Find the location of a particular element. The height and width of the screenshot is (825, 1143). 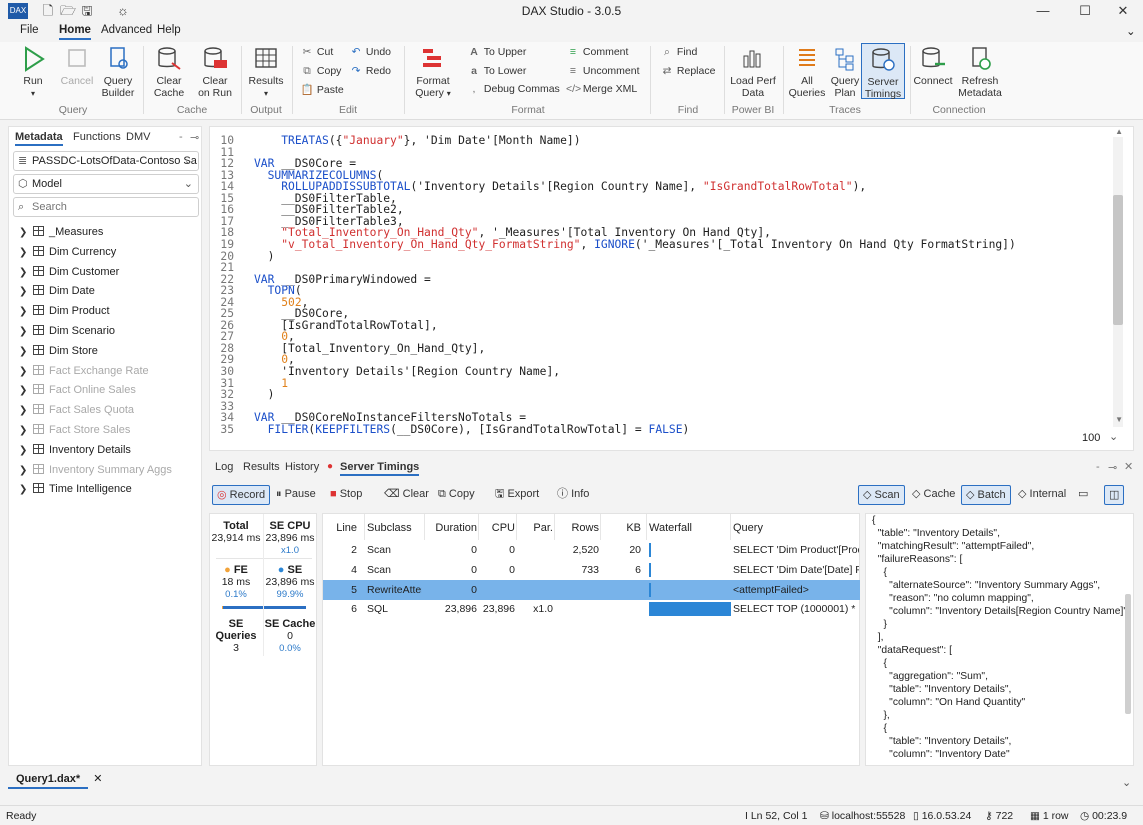

table-tree-item: ❯ Fact Store Sales is located at coordinates (74, 430).